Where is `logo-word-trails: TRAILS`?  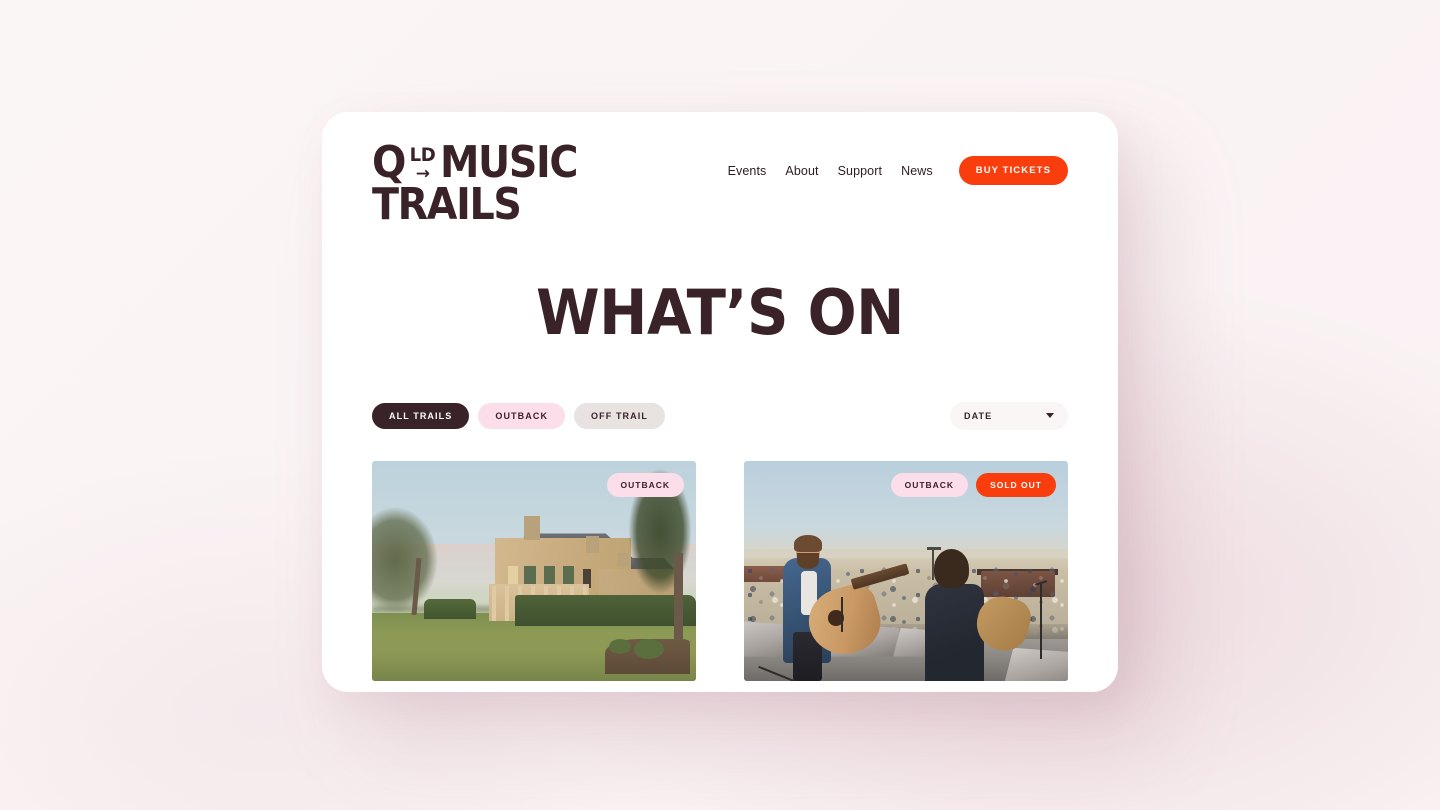 logo-word-trails: TRAILS is located at coordinates (447, 204).